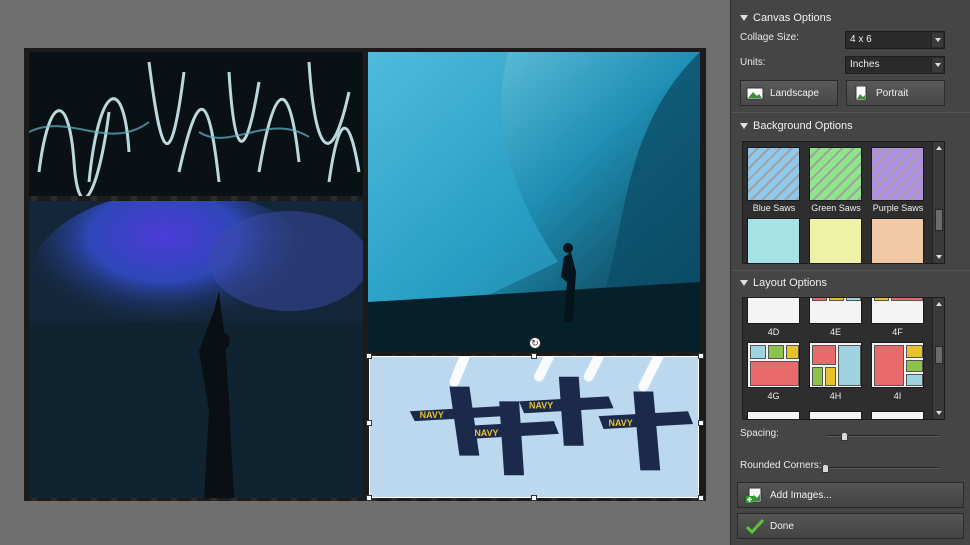 Image resolution: width=970 pixels, height=545 pixels. I want to click on layout-gallery: 4D 4E 4F 4G 4H 4I, so click(843, 358).